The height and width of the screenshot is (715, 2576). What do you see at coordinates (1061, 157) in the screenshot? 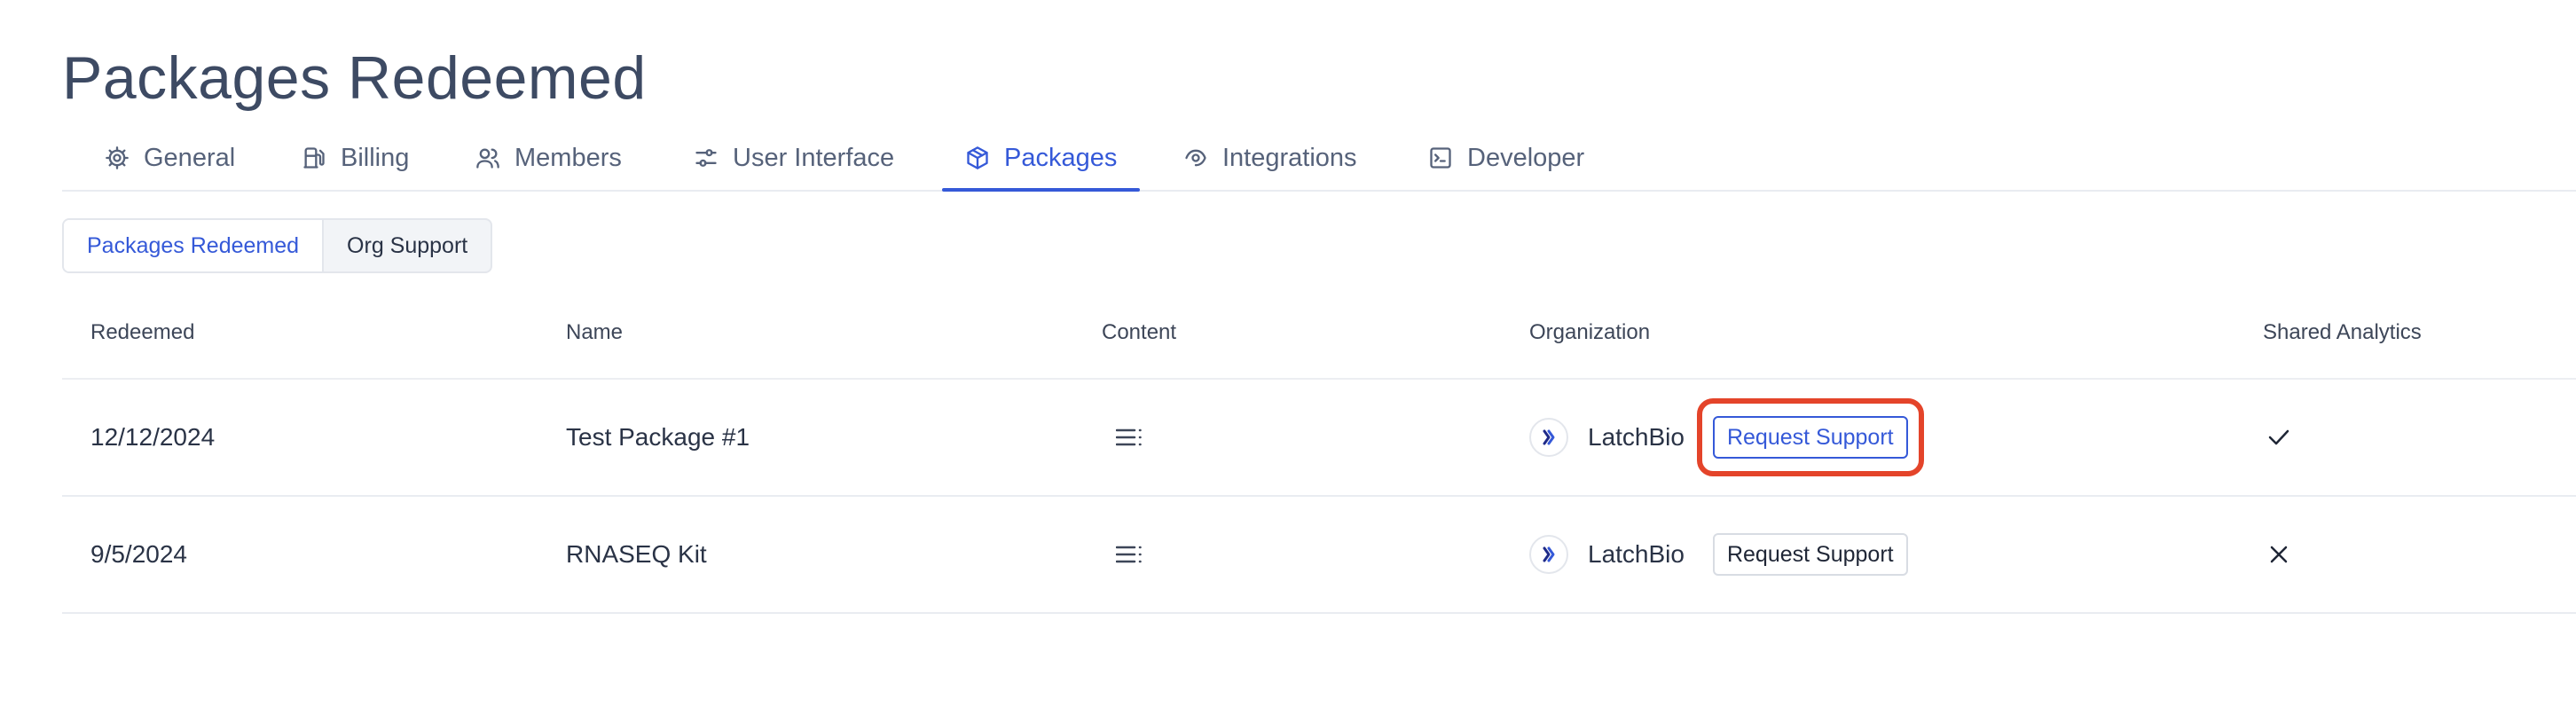
I see `tab-packages-label: Packages` at bounding box center [1061, 157].